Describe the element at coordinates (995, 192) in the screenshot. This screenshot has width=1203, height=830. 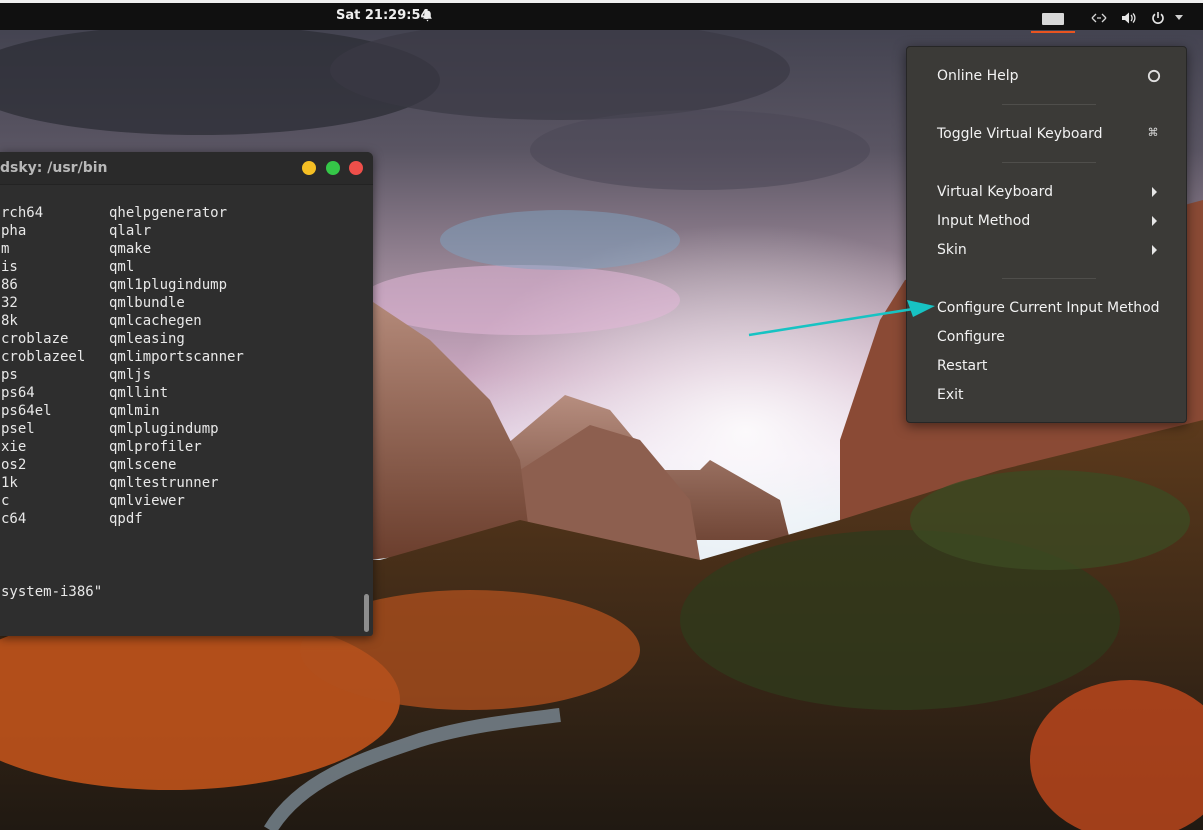
I see `menu-item-label: Virtual Keyboard` at that location.